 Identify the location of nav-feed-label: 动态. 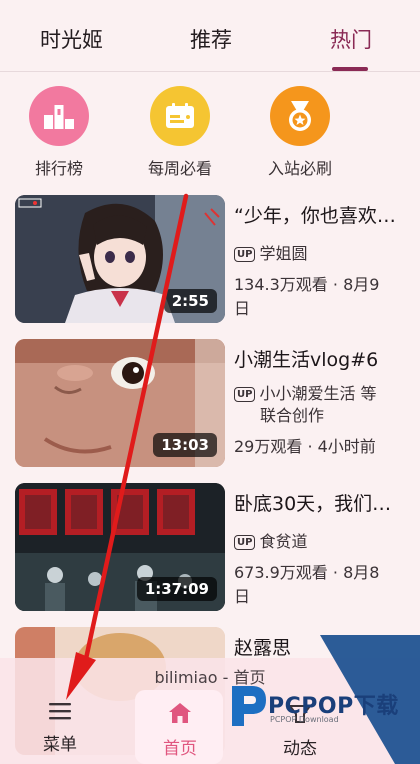
(300, 749).